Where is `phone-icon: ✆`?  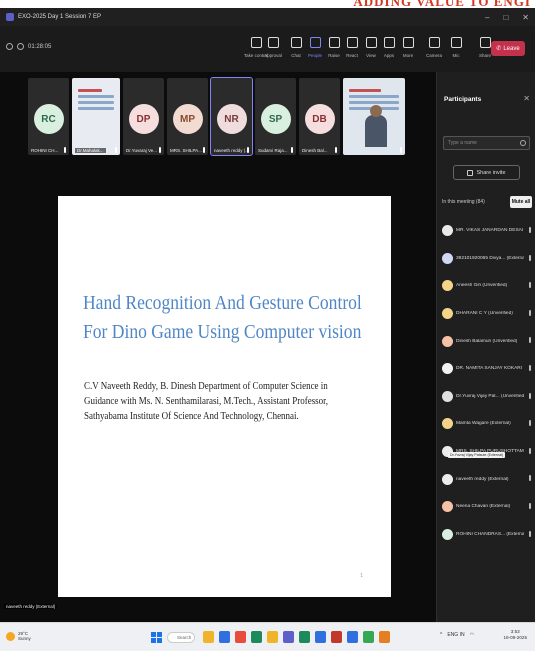
phone-icon: ✆ is located at coordinates (499, 49).